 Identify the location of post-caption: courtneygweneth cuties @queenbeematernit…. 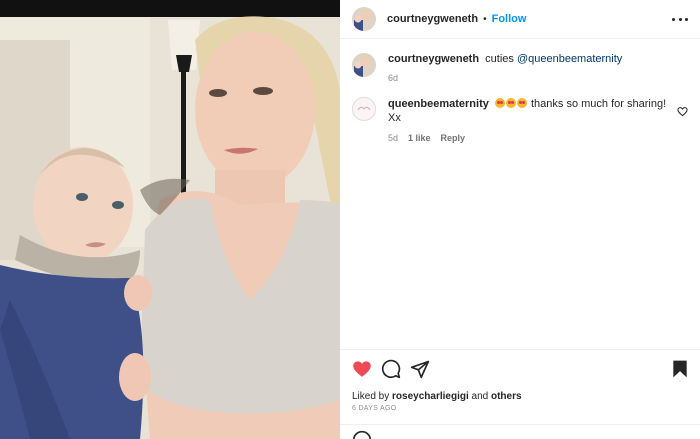
(520, 68).